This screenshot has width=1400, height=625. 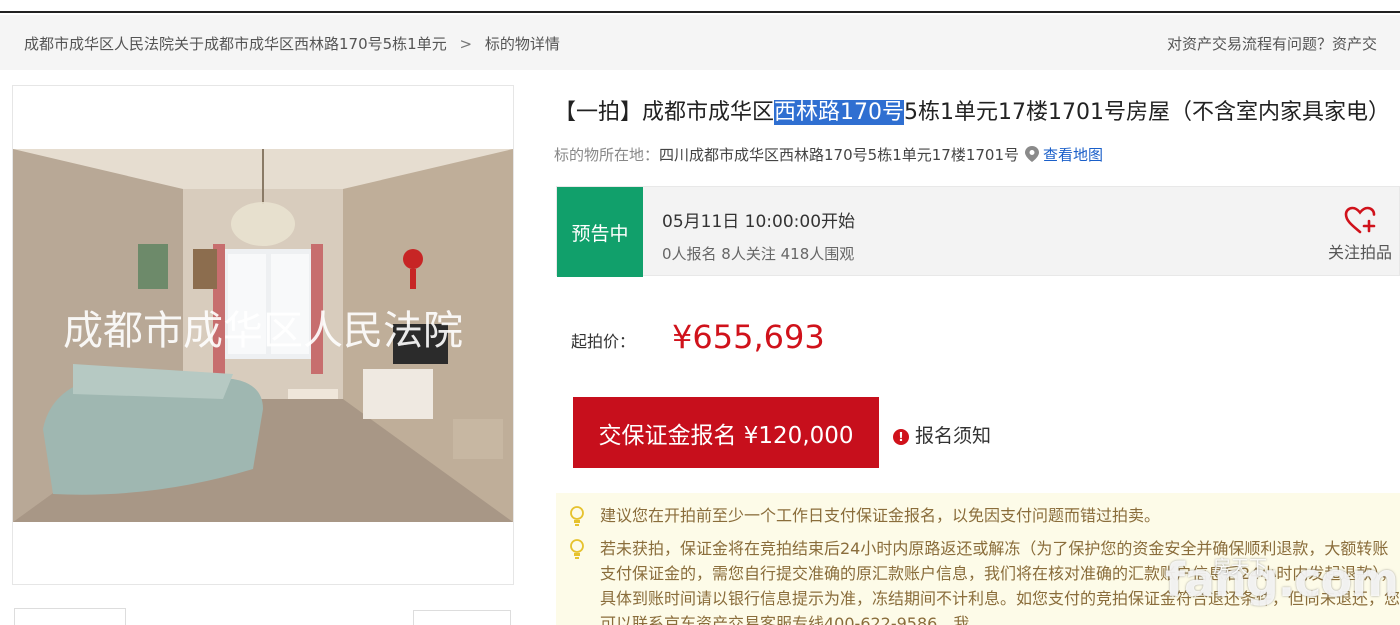 What do you see at coordinates (1359, 252) in the screenshot?
I see `follow-label: 关注拍品` at bounding box center [1359, 252].